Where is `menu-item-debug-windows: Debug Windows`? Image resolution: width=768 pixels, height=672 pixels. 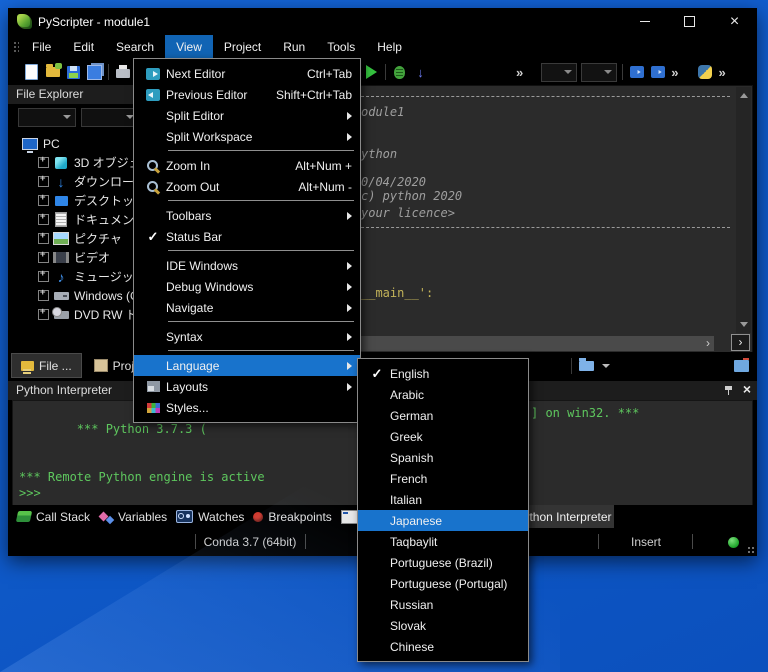 menu-item-debug-windows: Debug Windows is located at coordinates (247, 286).